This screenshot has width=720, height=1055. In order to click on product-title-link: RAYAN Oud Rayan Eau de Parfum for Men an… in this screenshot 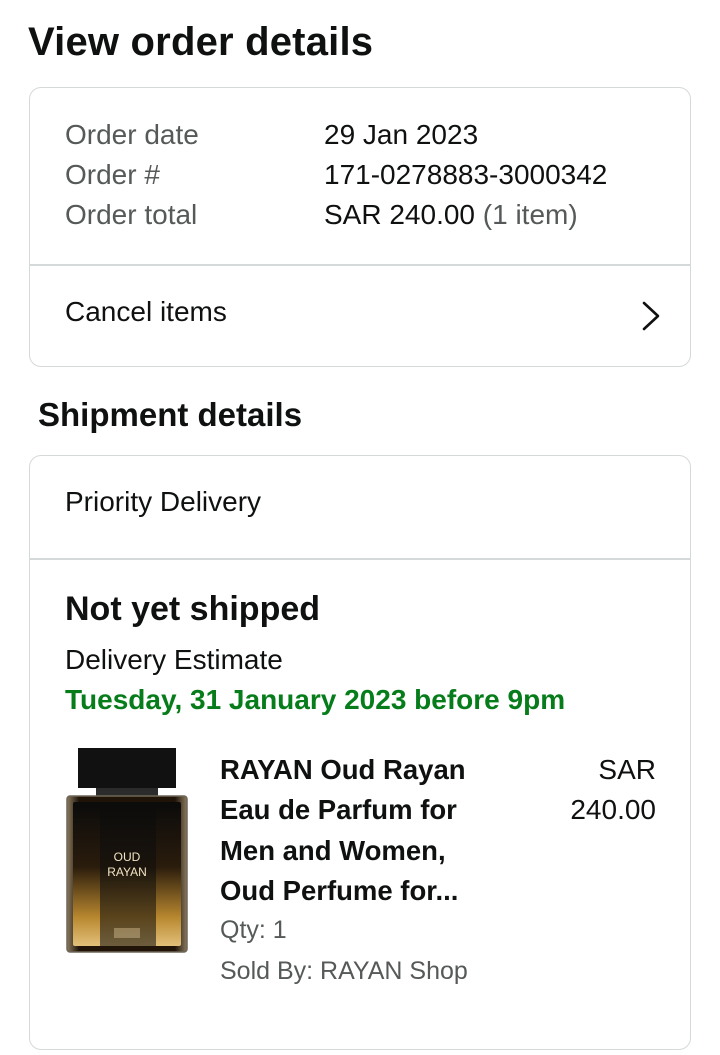, I will do `click(360, 831)`.